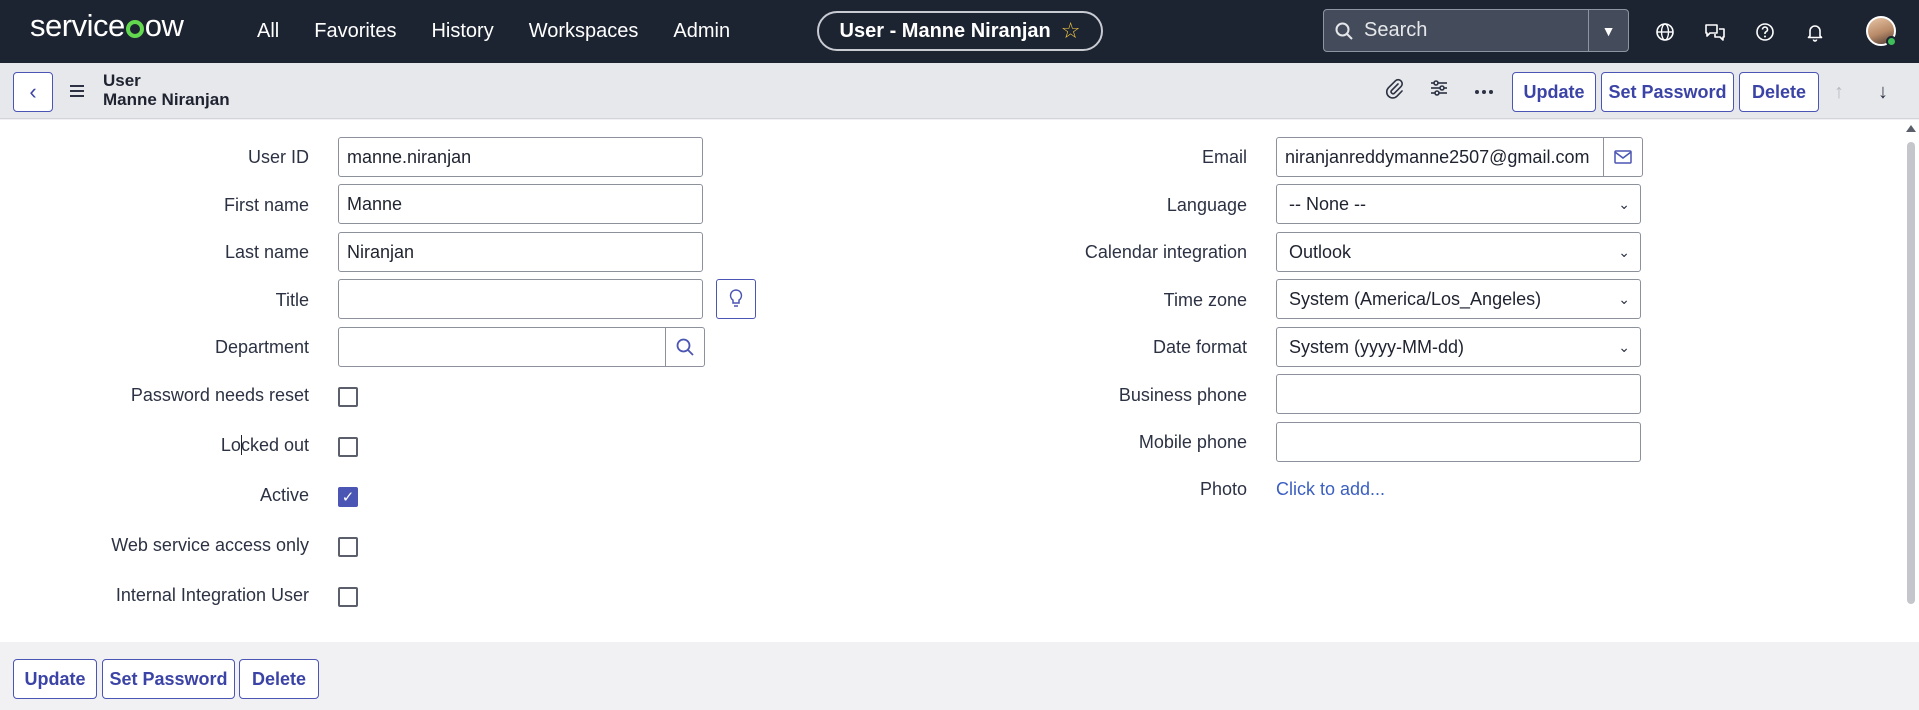 This screenshot has width=1919, height=710. I want to click on date-format-select: System (yyyy-MM-dd) ⌄, so click(1458, 347).